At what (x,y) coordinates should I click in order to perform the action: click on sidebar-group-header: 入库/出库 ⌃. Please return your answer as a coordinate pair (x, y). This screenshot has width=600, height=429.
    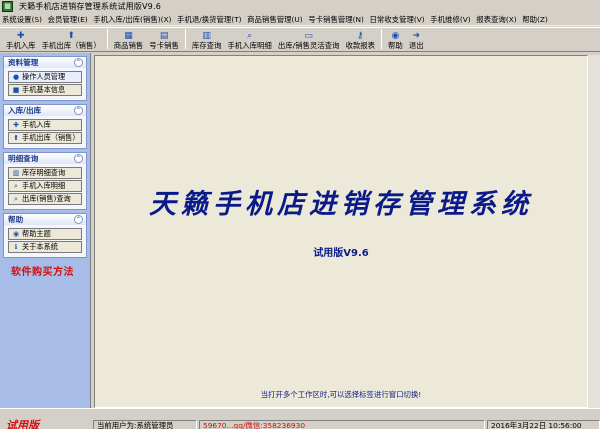
    Looking at the image, I should click on (45, 110).